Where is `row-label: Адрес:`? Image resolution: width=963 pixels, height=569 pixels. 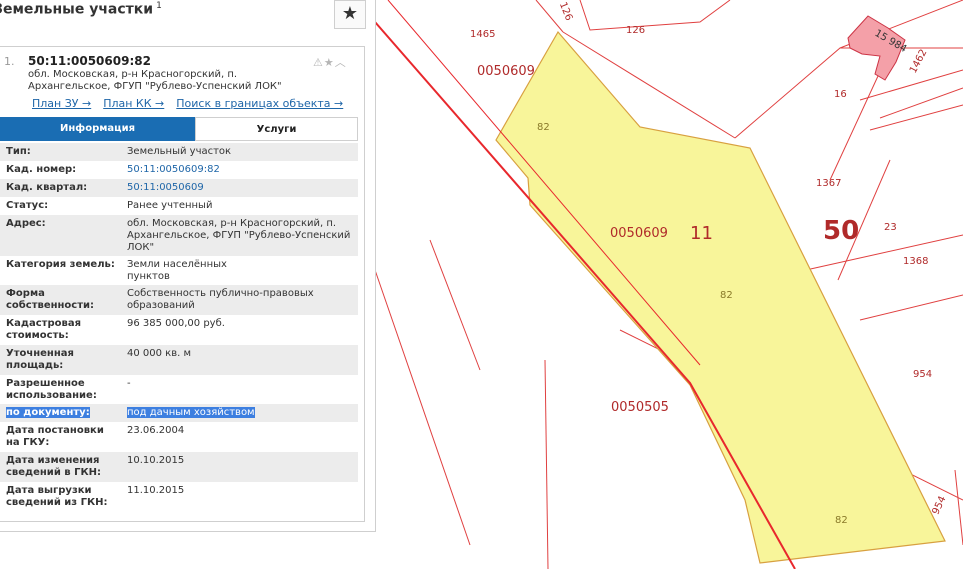 row-label: Адрес: is located at coordinates (26, 223).